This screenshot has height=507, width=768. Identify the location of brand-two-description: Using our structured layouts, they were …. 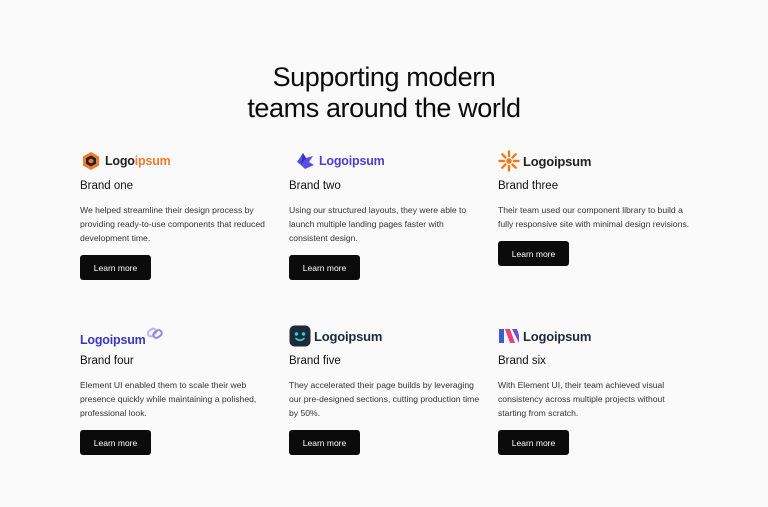
(378, 224).